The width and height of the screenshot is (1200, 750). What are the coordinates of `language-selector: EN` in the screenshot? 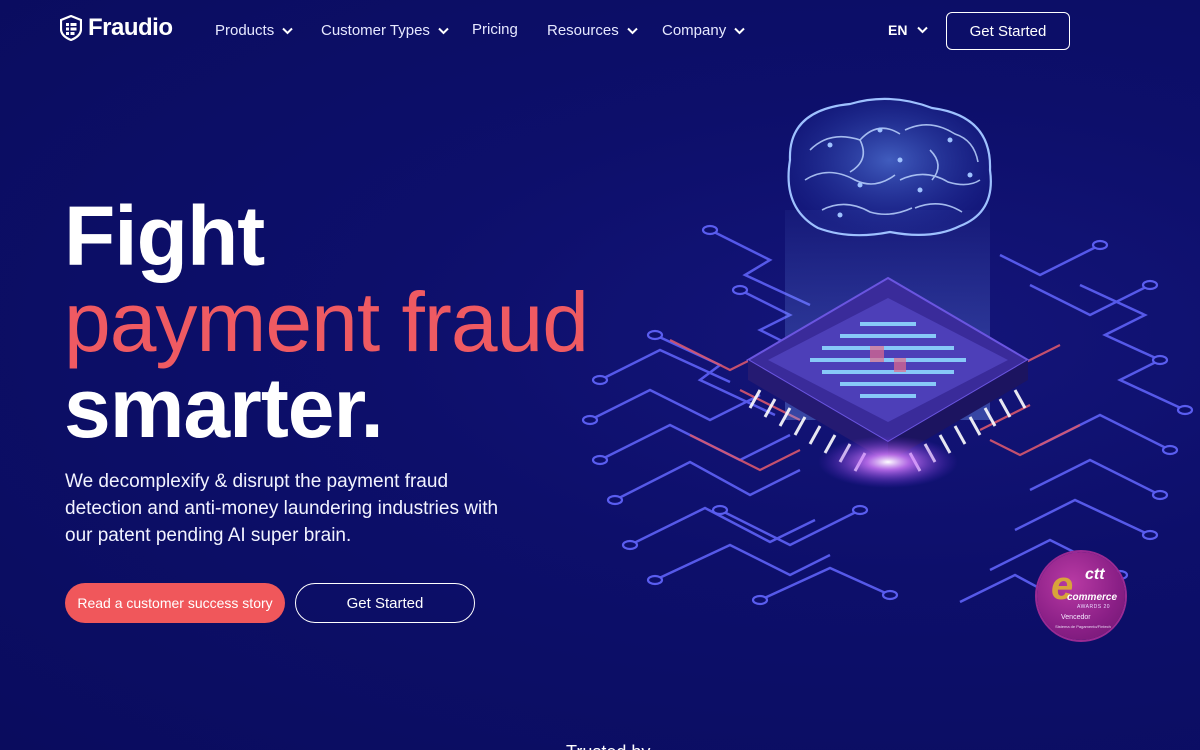 It's located at (908, 30).